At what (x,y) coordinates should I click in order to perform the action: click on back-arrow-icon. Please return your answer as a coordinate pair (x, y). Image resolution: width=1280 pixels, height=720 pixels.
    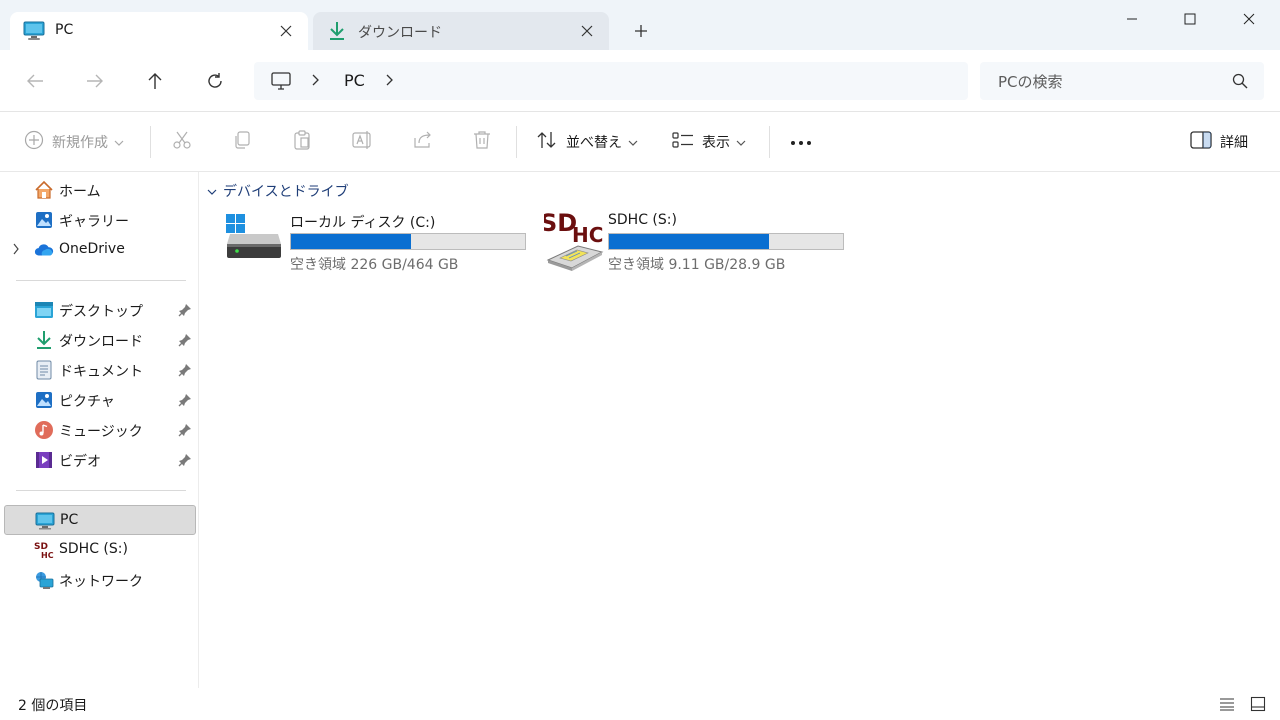
    Looking at the image, I should click on (35, 81).